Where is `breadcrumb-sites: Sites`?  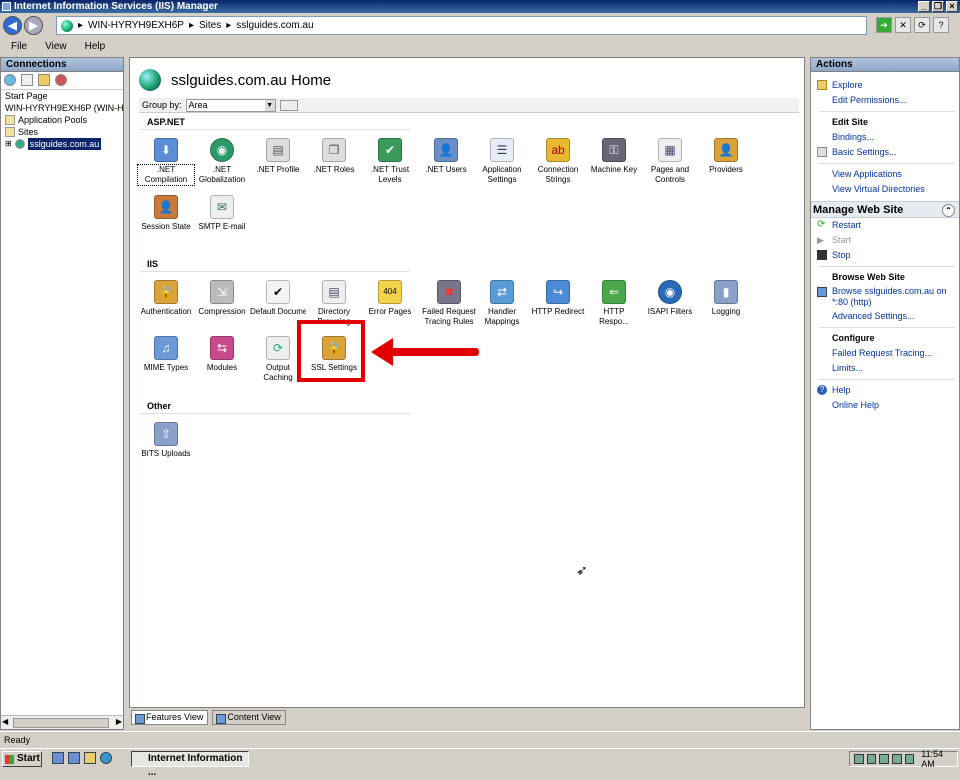 breadcrumb-sites: Sites is located at coordinates (210, 25).